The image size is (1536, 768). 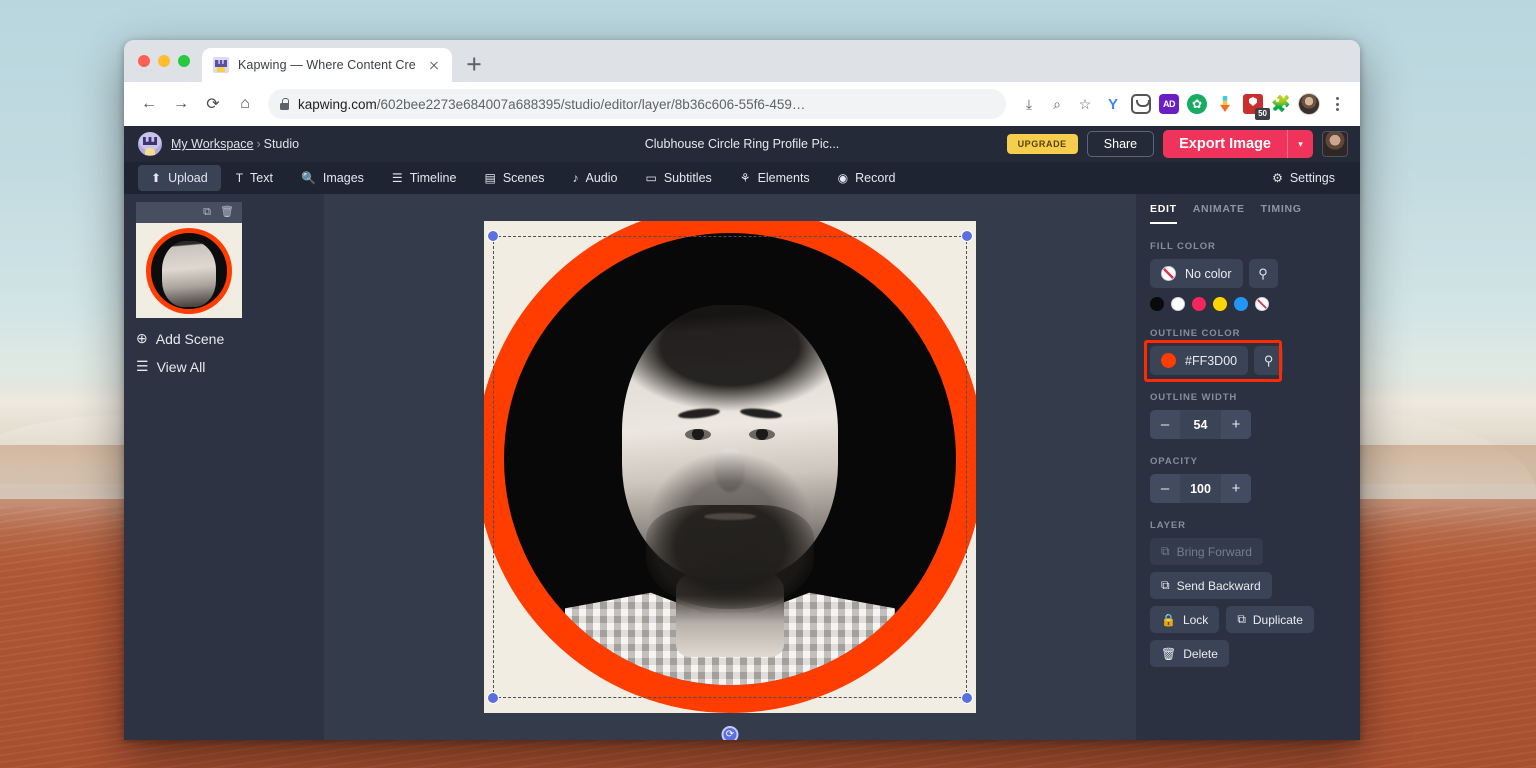 I want to click on minimize-window-button, so click(x=164, y=61).